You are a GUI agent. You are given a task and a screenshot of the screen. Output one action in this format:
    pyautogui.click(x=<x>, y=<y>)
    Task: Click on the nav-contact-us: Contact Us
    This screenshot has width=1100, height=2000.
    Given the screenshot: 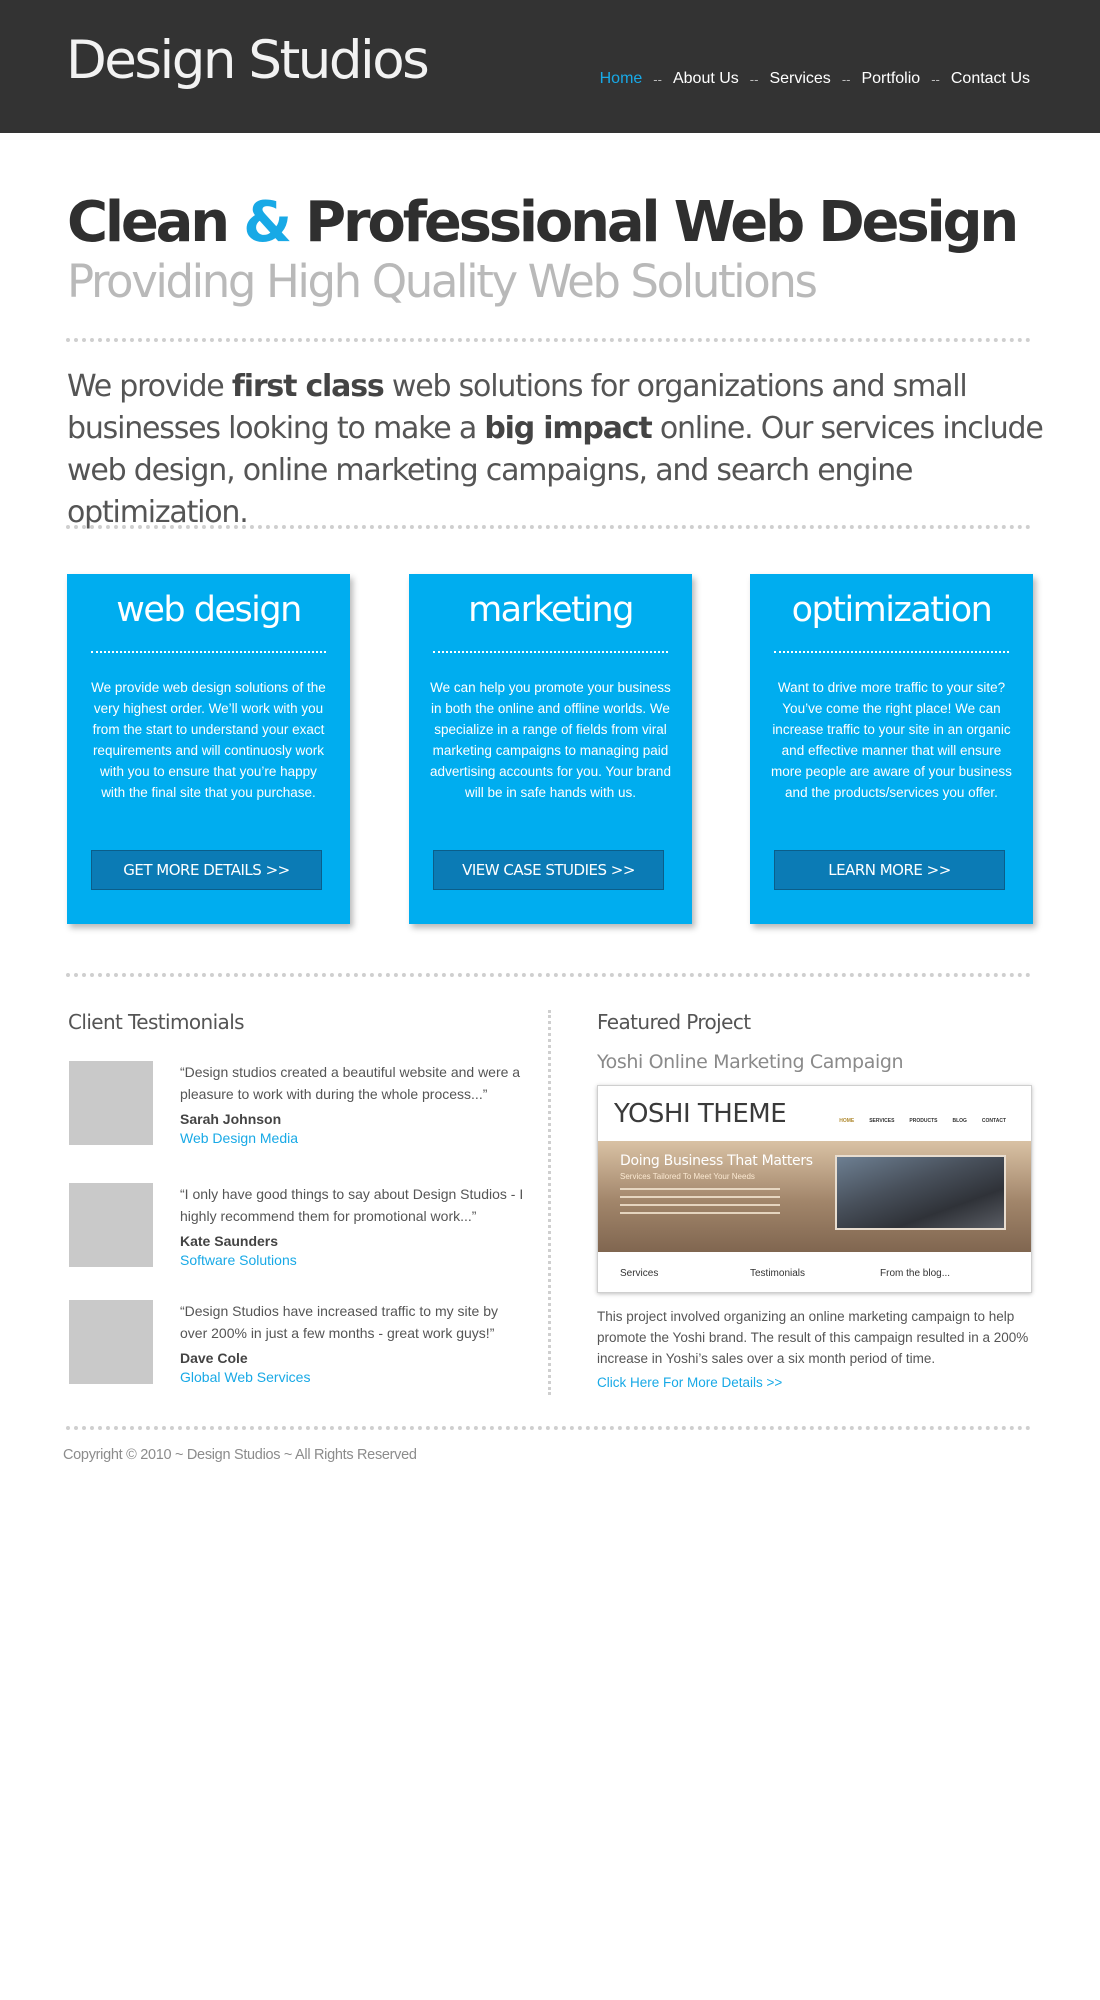 What is the action you would take?
    pyautogui.click(x=990, y=79)
    